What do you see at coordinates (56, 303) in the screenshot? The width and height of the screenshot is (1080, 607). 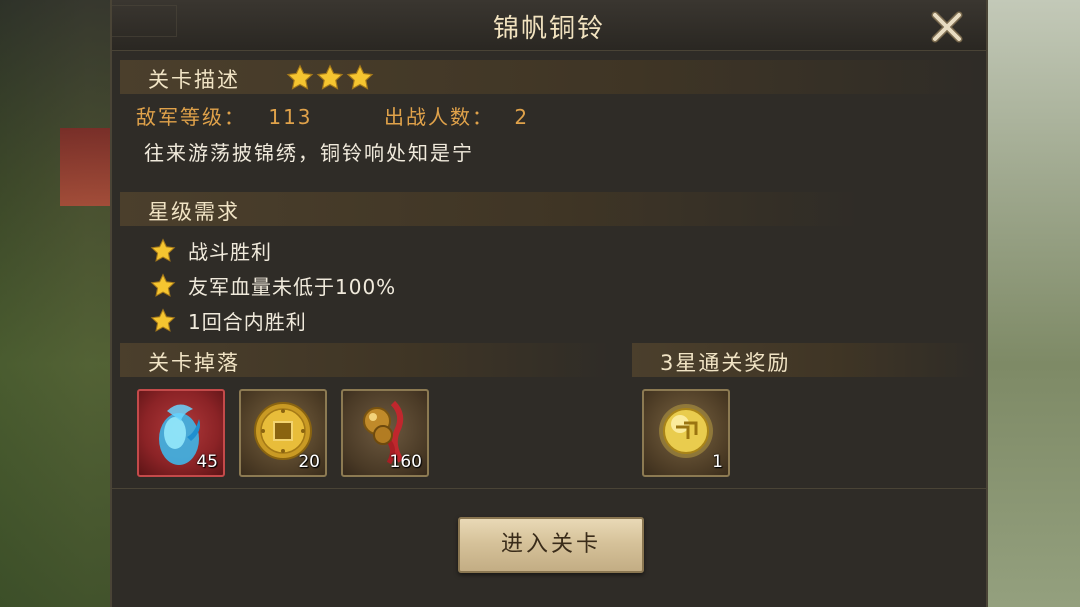 I see `background-left` at bounding box center [56, 303].